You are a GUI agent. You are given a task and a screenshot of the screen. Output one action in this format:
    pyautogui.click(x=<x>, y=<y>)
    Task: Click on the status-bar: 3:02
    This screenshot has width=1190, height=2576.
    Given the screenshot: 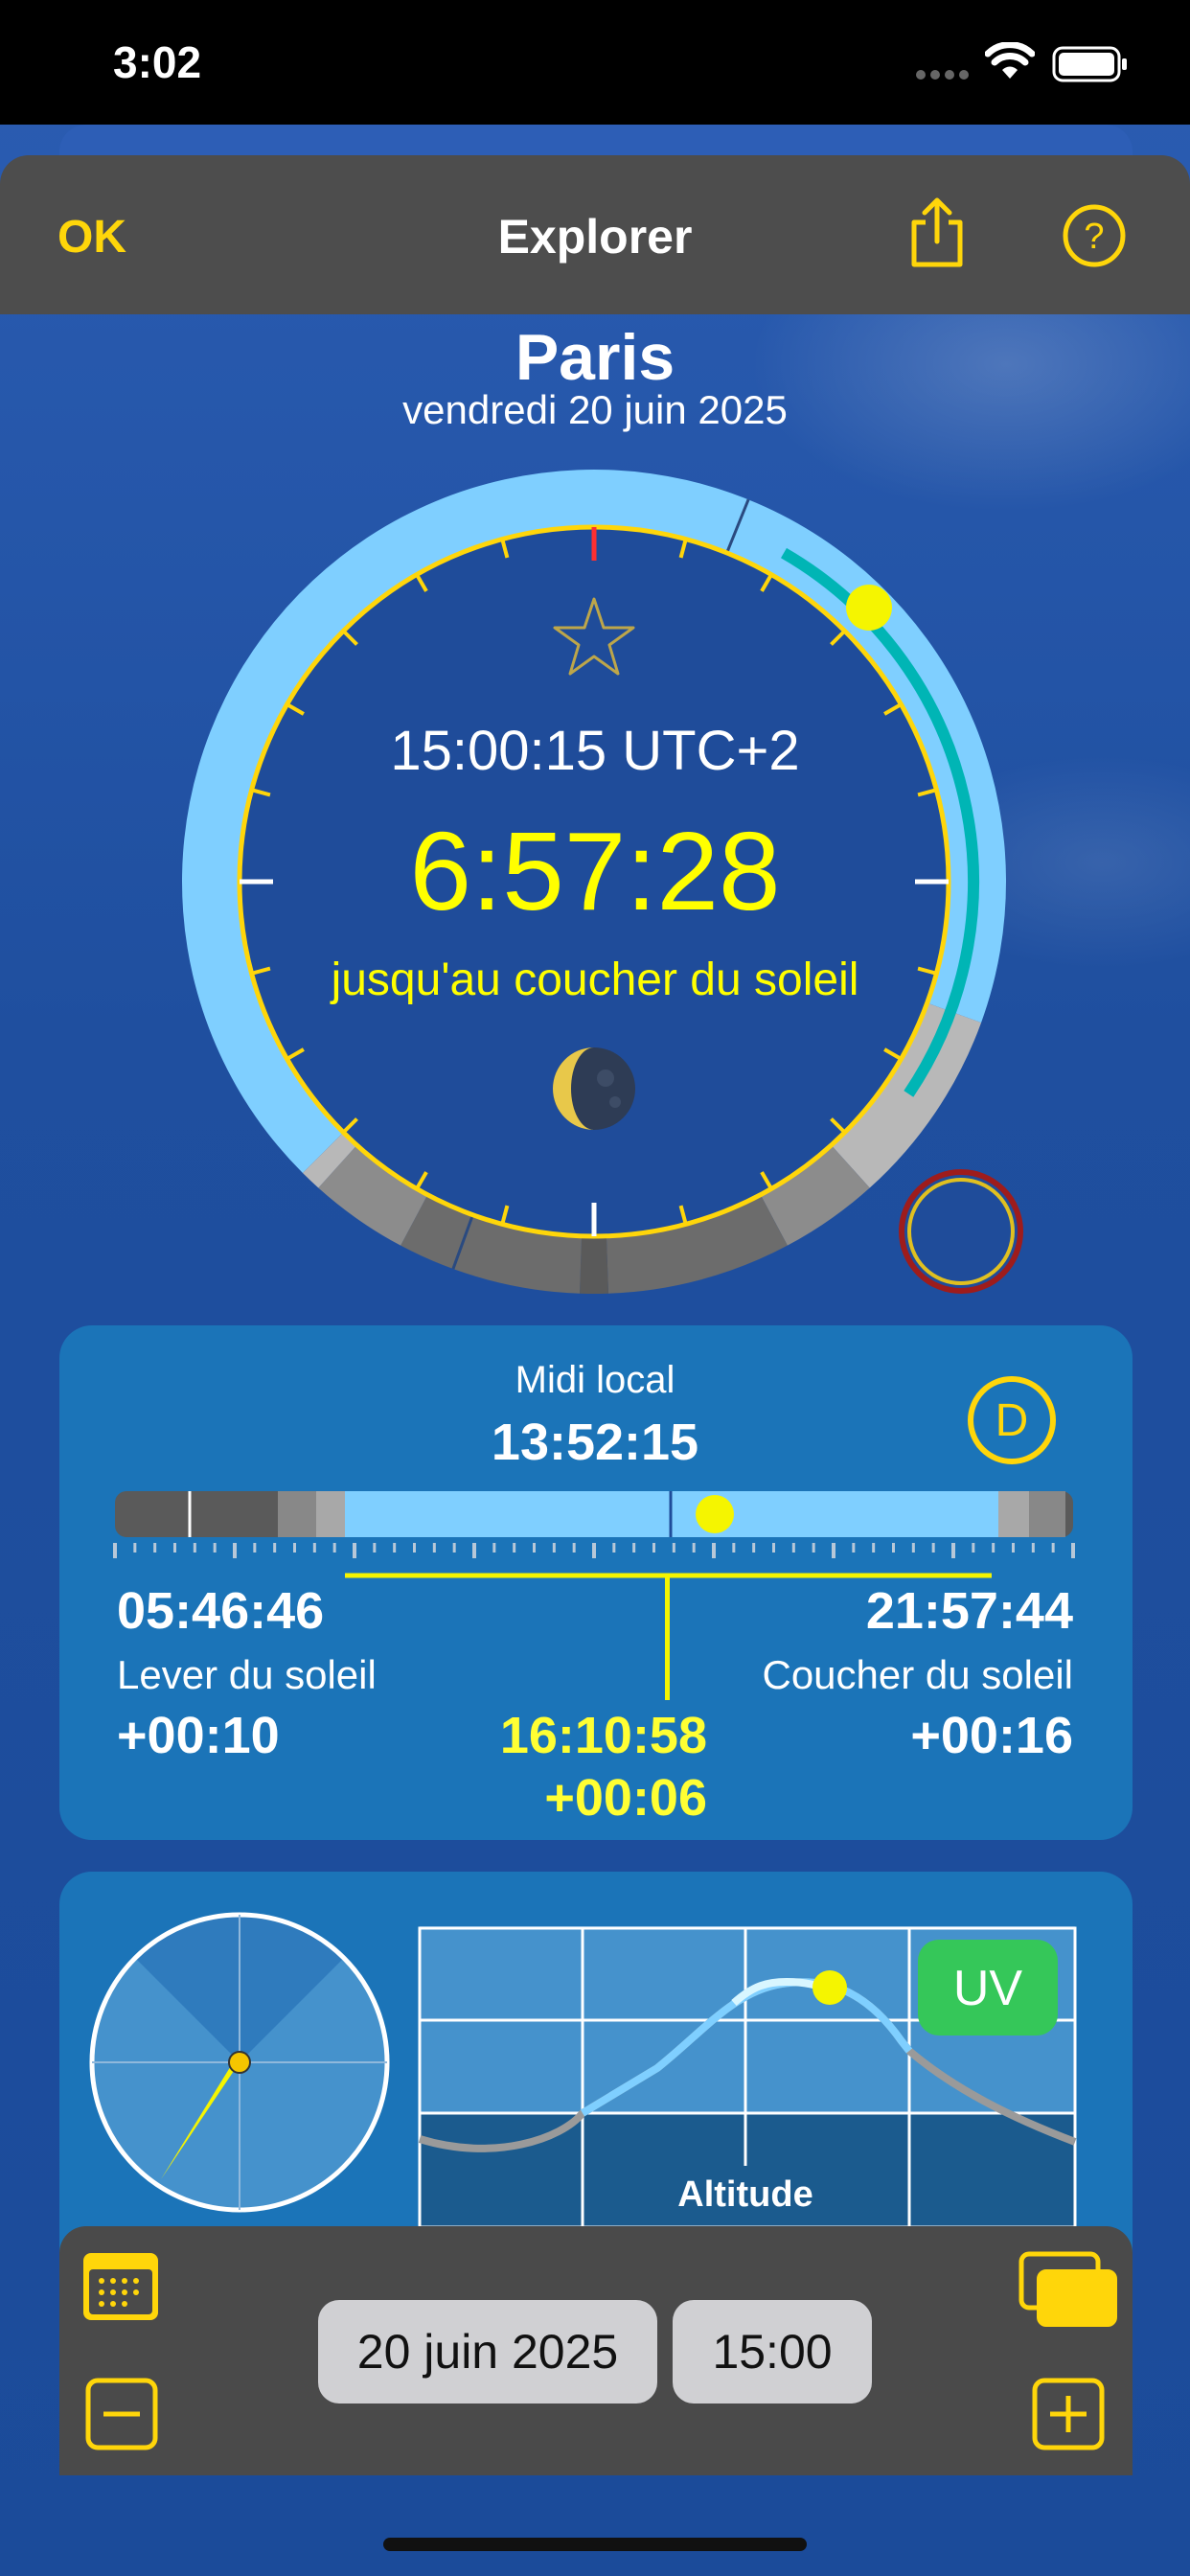 What is the action you would take?
    pyautogui.click(x=595, y=63)
    